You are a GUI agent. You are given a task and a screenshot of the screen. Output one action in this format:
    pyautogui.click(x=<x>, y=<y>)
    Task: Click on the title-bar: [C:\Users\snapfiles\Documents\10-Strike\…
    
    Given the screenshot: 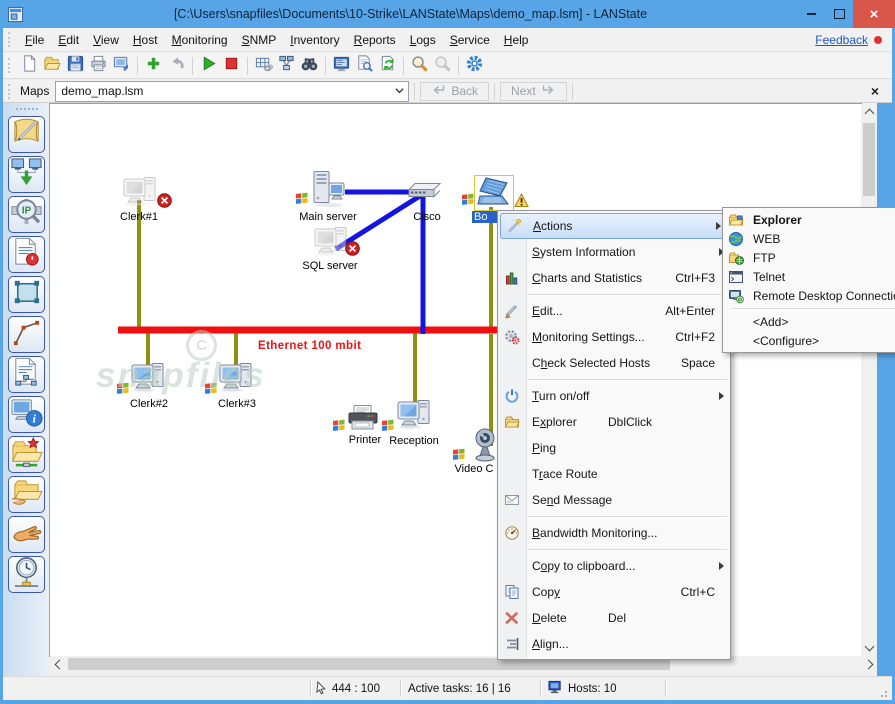 What is the action you would take?
    pyautogui.click(x=447, y=14)
    